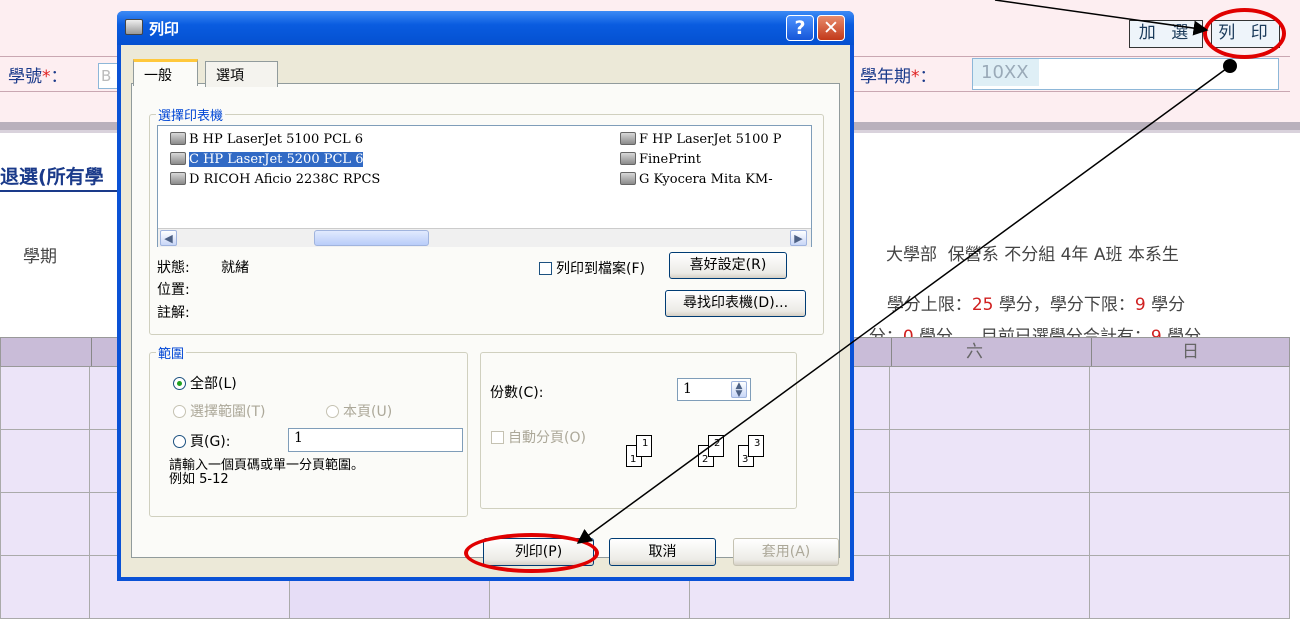  Describe the element at coordinates (267, 472) in the screenshot. I see `range-hint: 請輸入一個頁碼或單一分頁範圍。 例如 5-12` at that location.